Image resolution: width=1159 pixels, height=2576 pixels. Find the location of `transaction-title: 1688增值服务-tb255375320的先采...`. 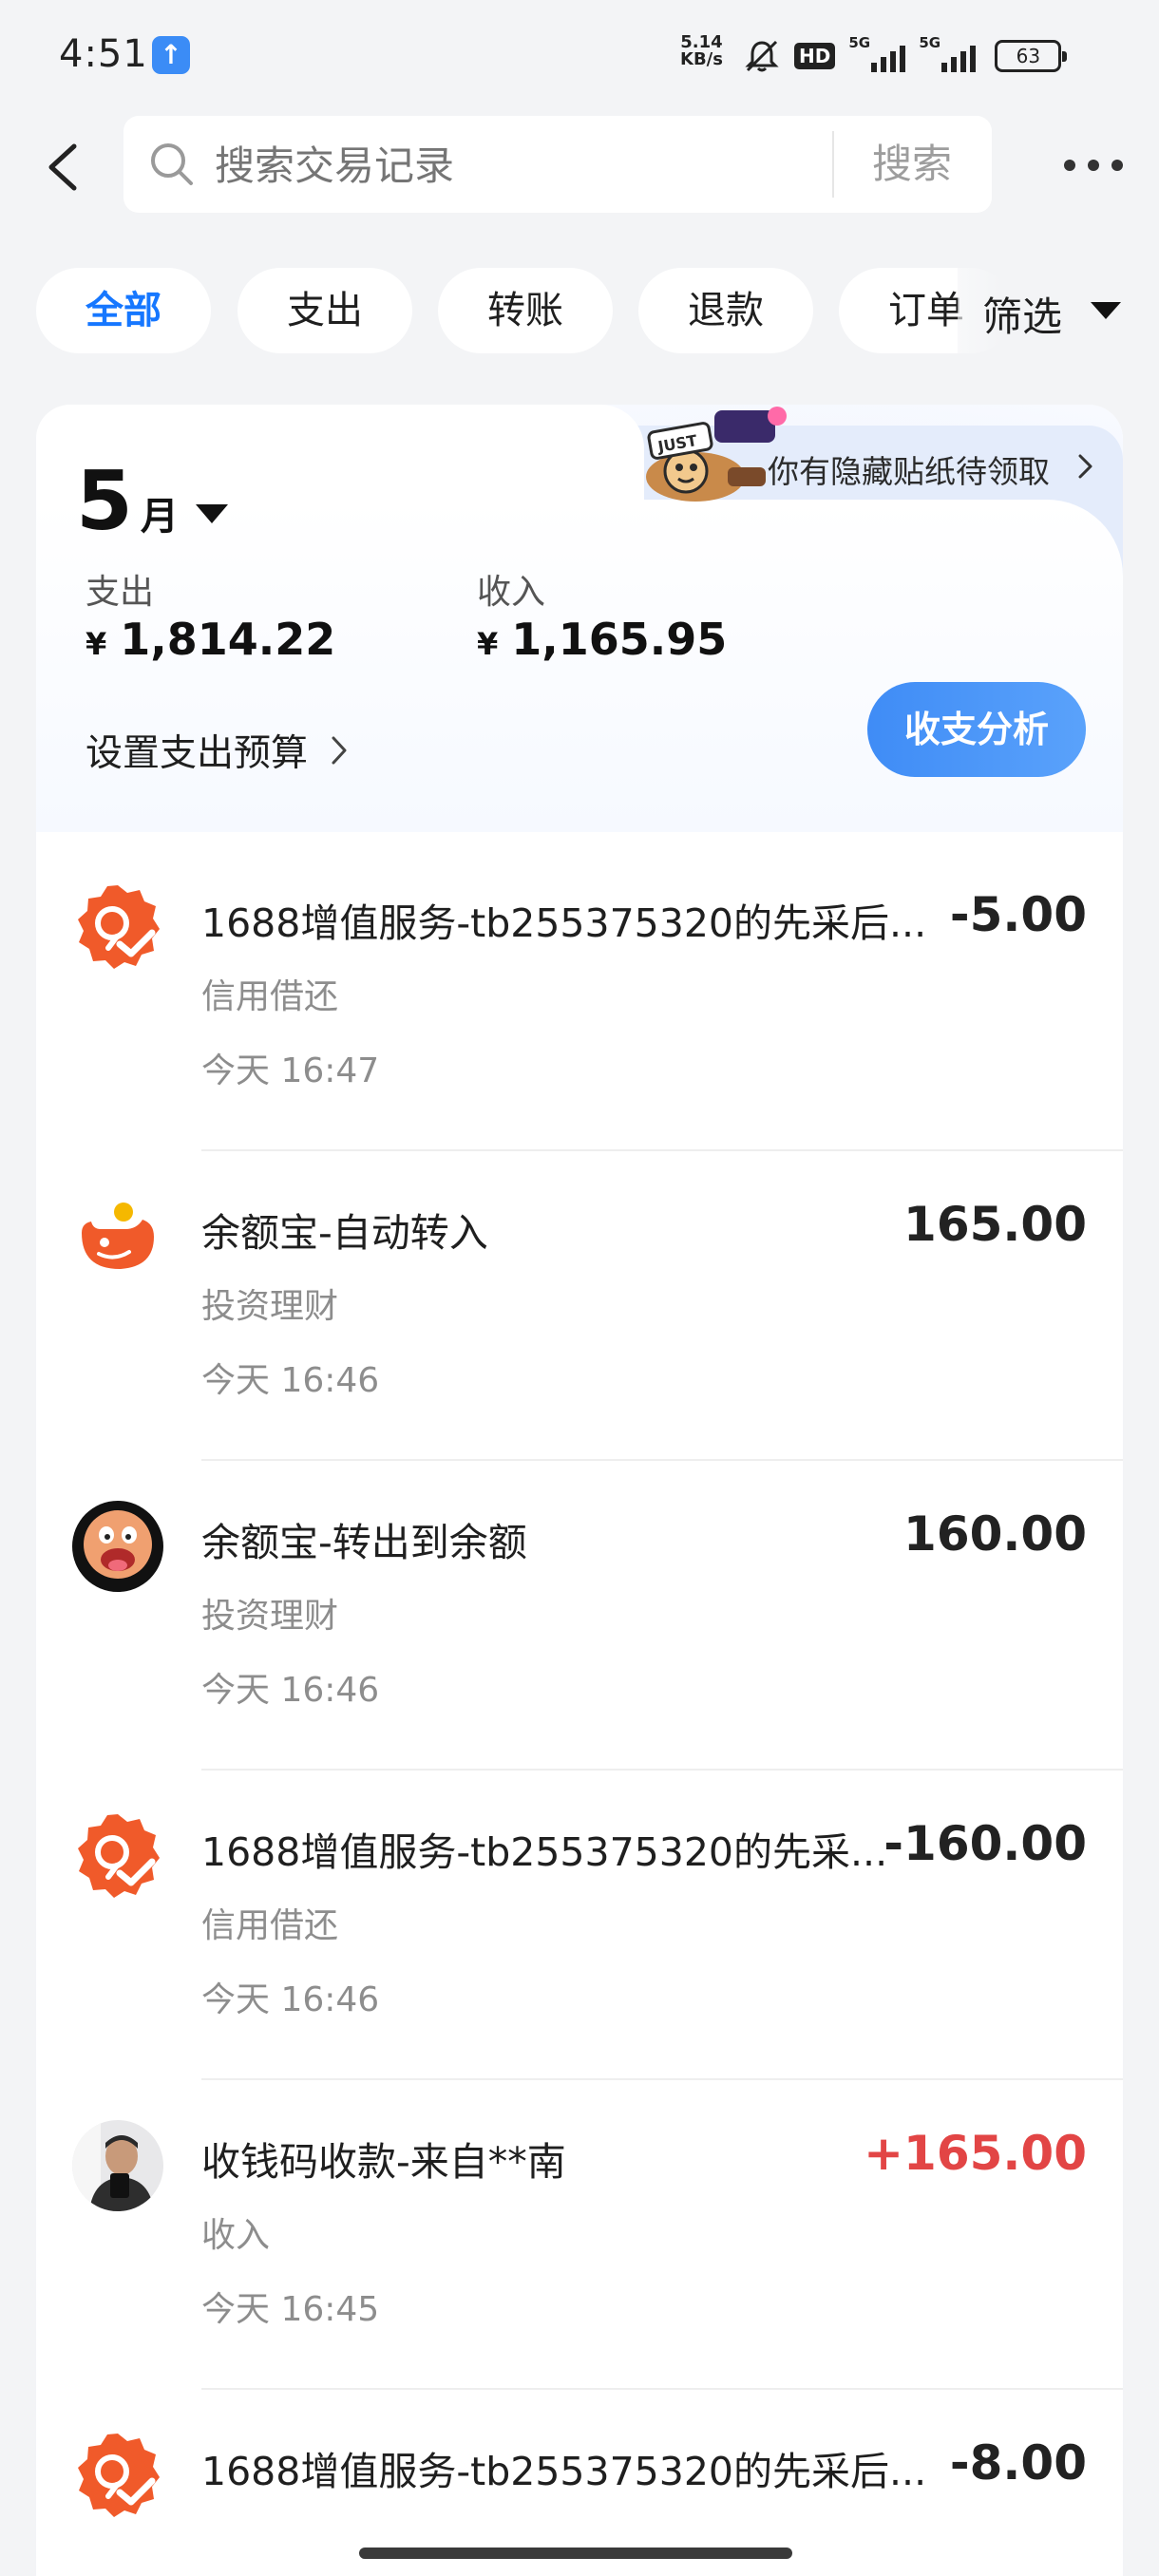

transaction-title: 1688增值服务-tb255375320的先采... is located at coordinates (544, 1852).